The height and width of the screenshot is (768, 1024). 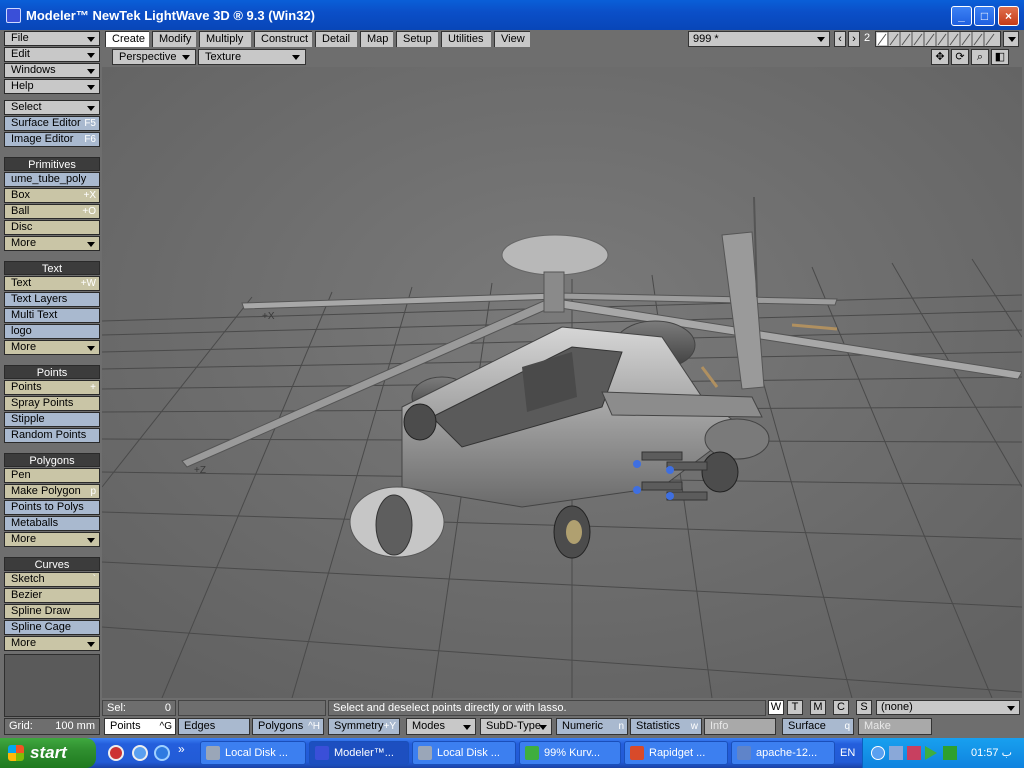 I want to click on file-menu: File, so click(x=52, y=38).